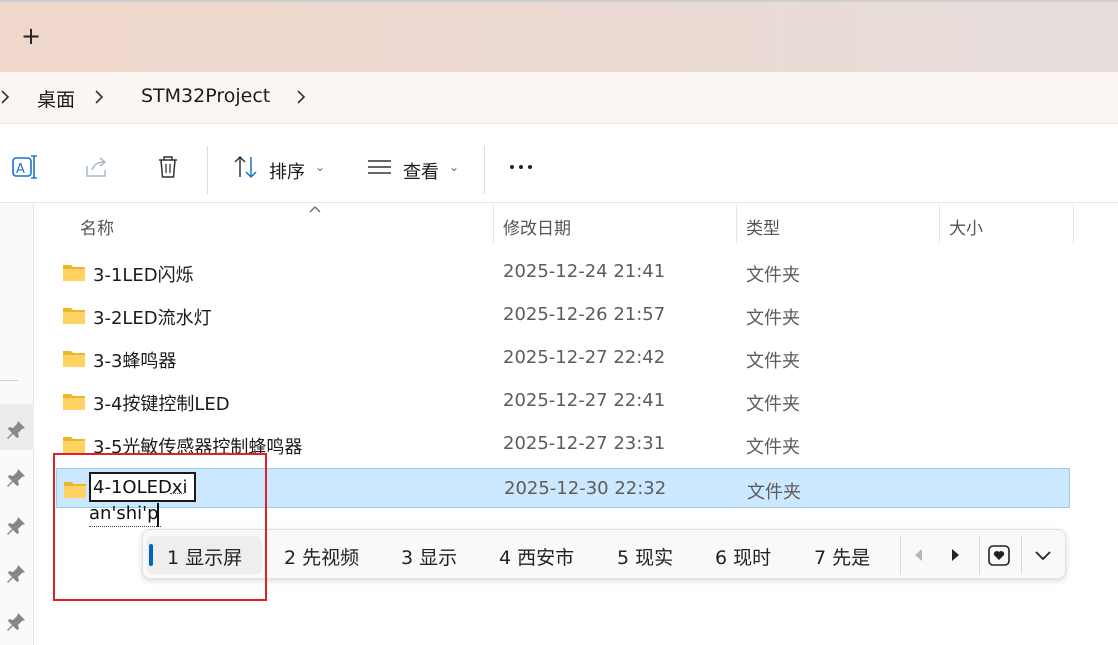  I want to click on rename-icon: A, so click(25, 167).